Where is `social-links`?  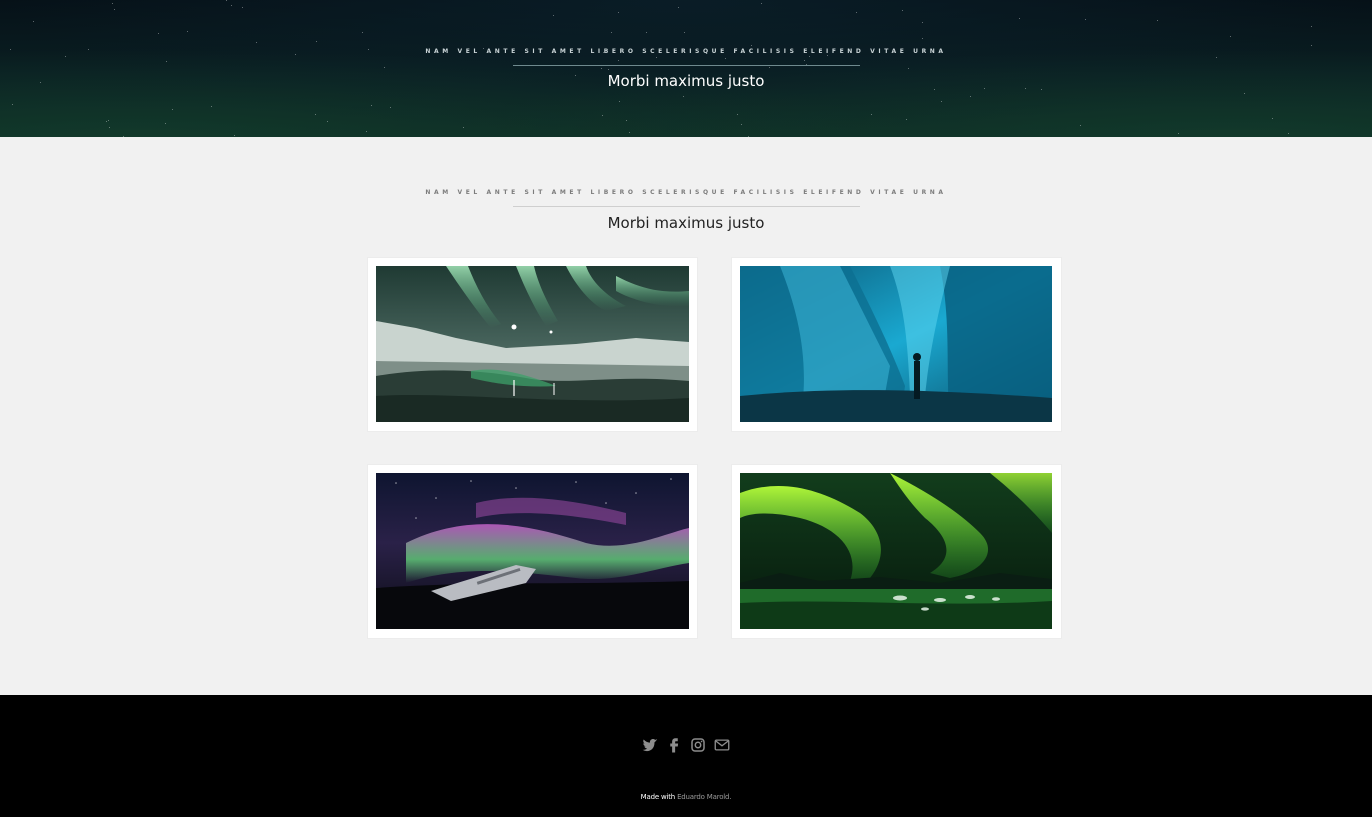 social-links is located at coordinates (686, 745).